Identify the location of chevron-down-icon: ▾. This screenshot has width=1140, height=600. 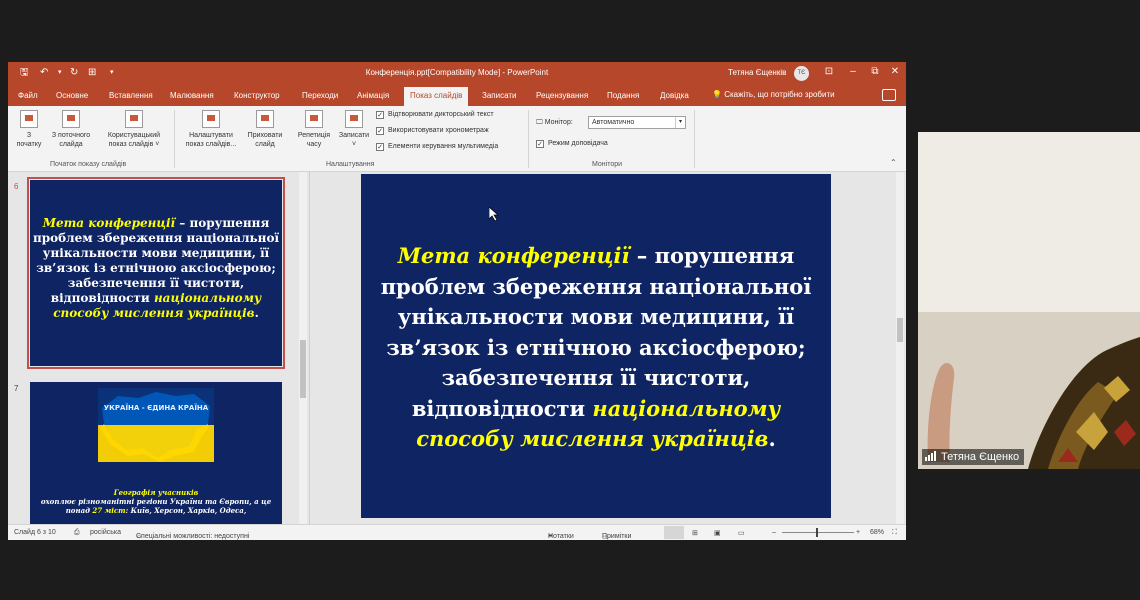
(680, 122).